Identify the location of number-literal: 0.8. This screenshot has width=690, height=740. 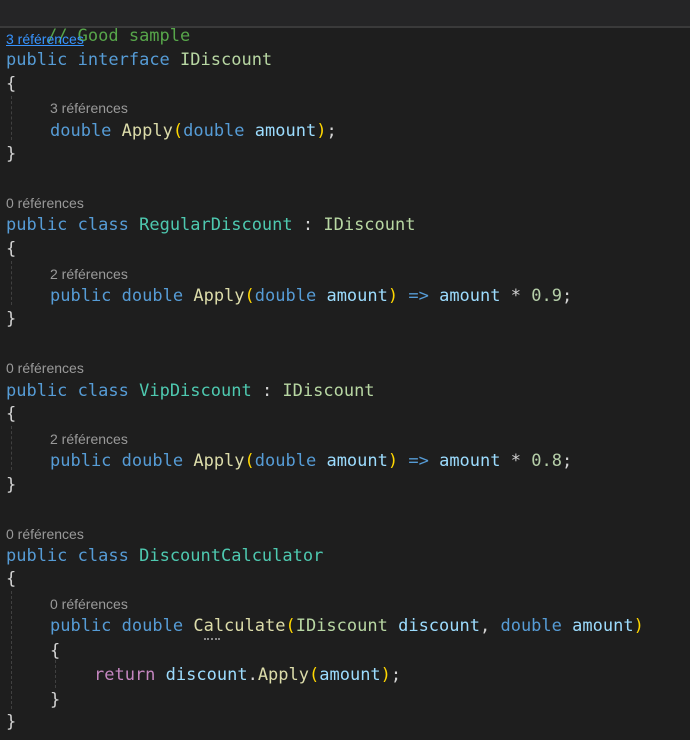
(546, 461).